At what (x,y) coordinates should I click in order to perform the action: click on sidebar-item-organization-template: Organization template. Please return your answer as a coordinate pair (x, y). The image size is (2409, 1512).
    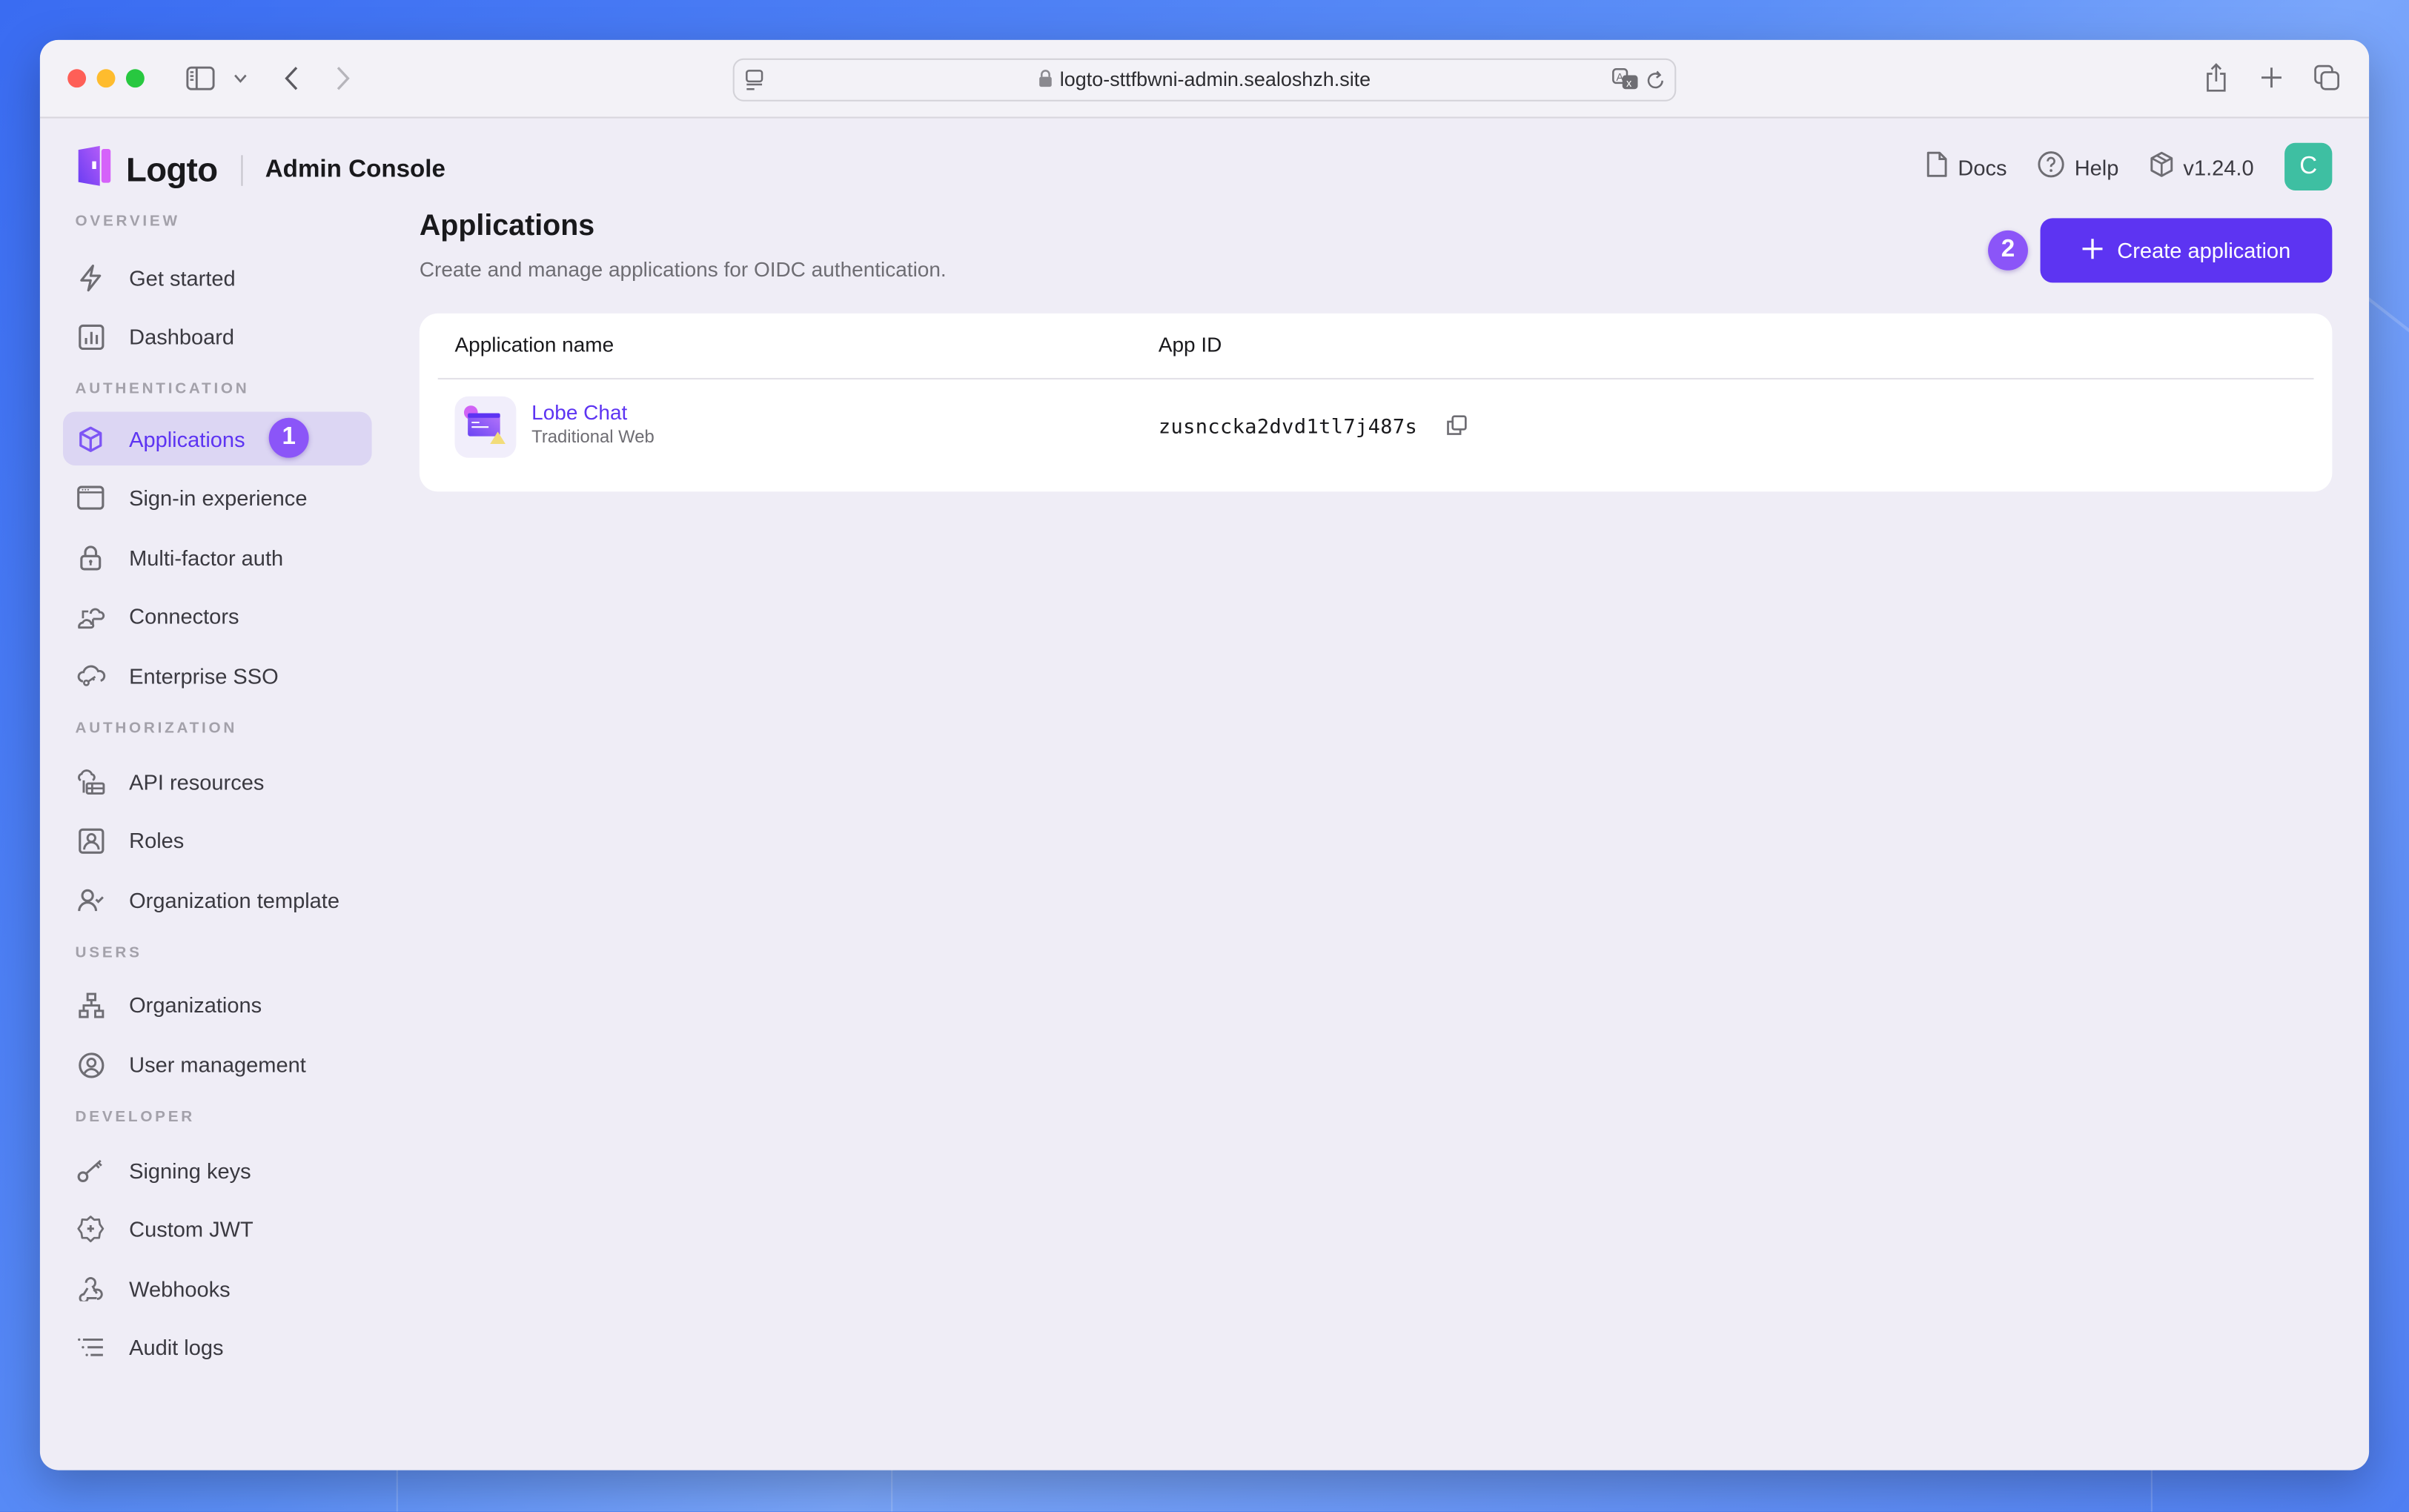
    Looking at the image, I should click on (217, 900).